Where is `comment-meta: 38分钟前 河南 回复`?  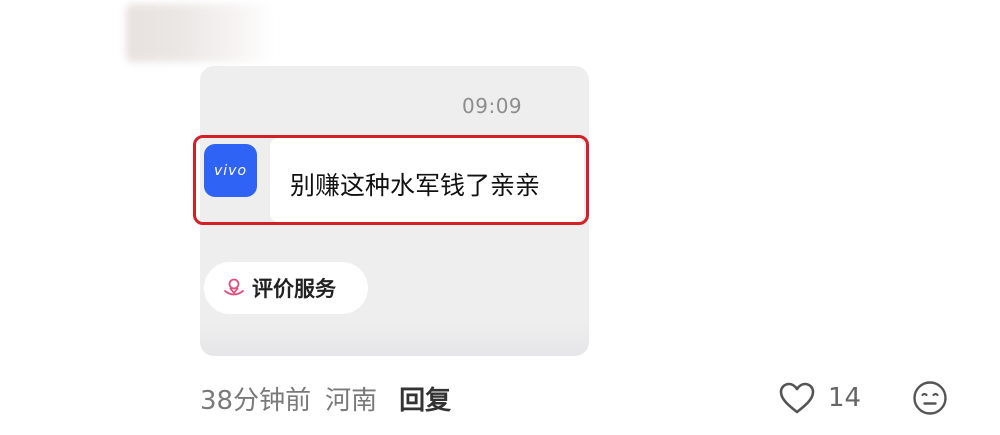 comment-meta: 38分钟前 河南 回复 is located at coordinates (325, 398).